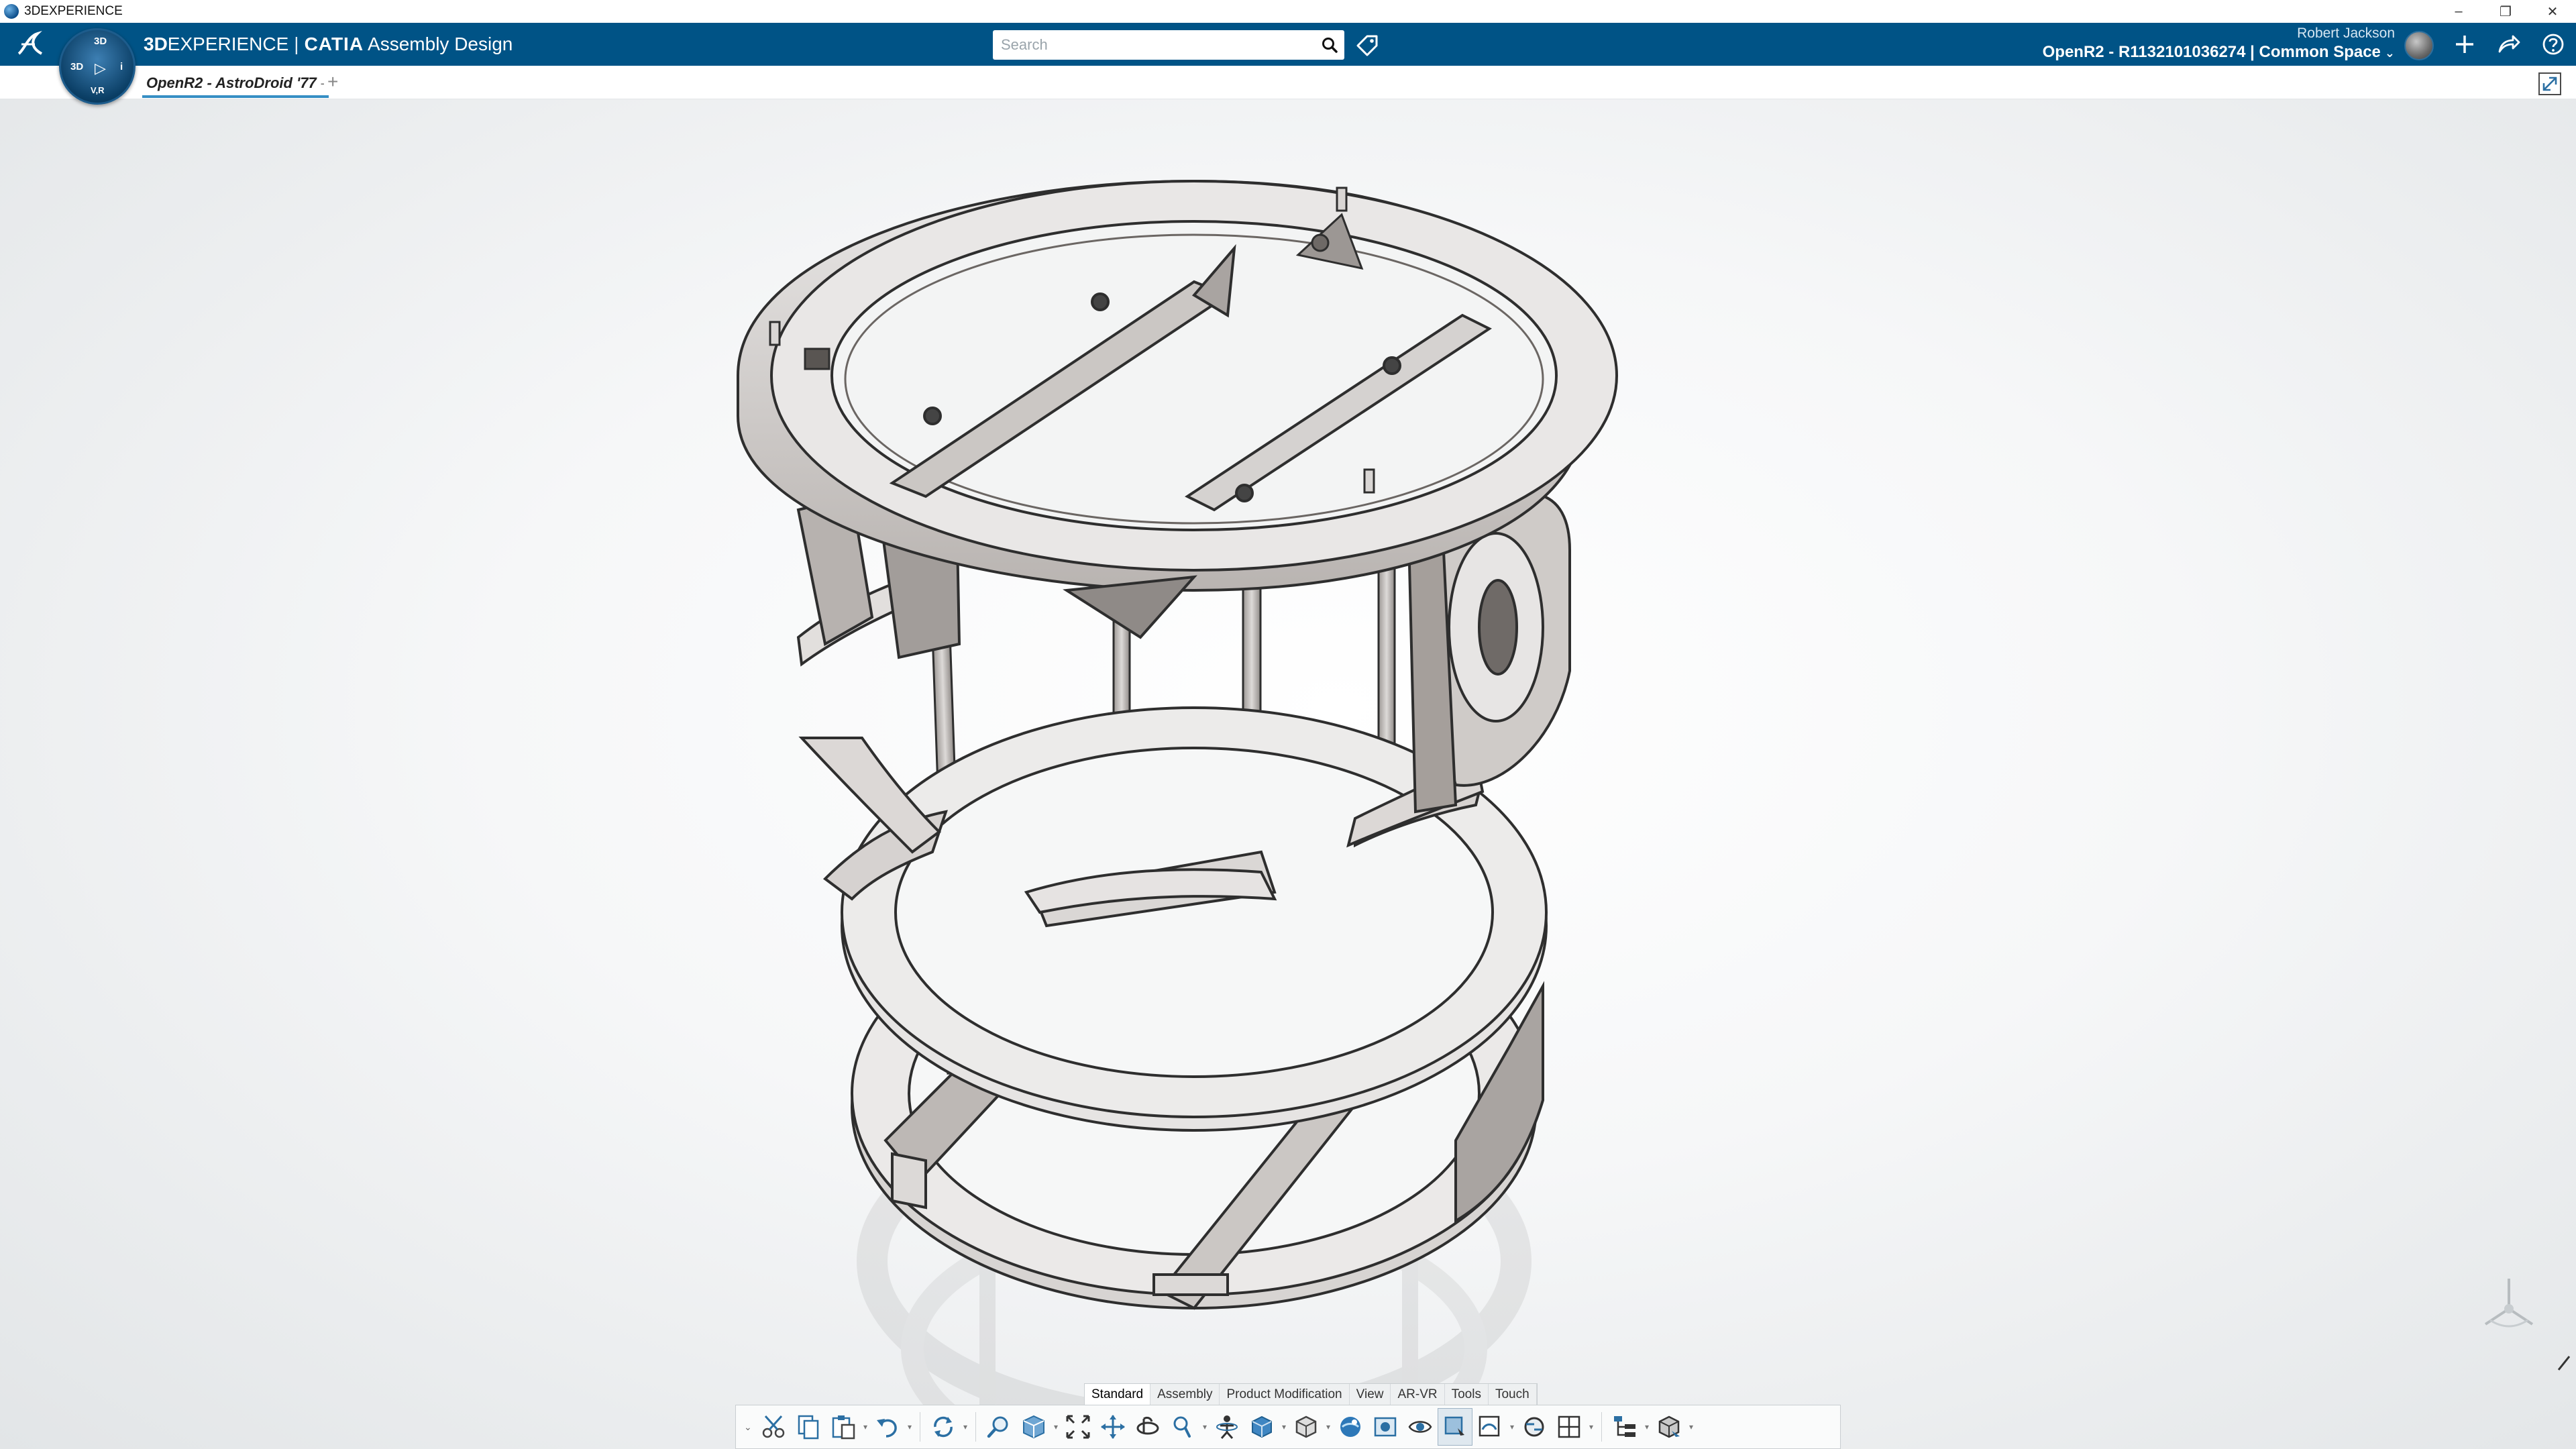  I want to click on tree-icon, so click(1624, 1427).